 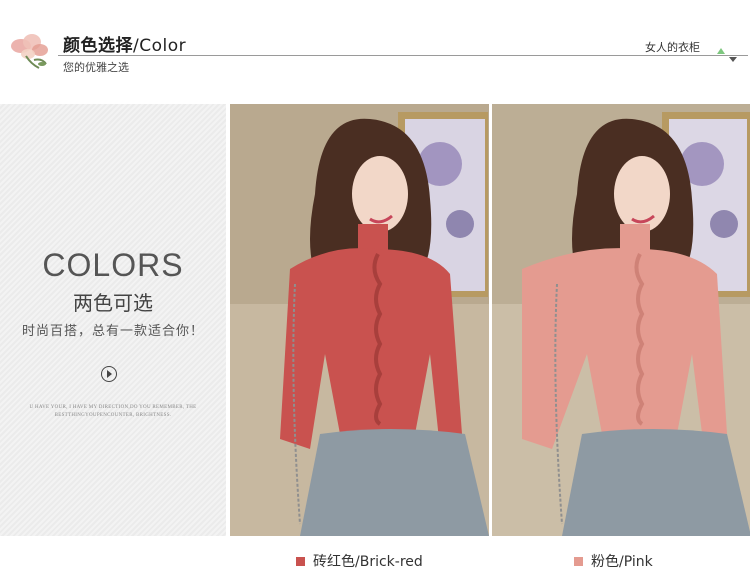 I want to click on caption-brick-red-label: 砖红色/Brick-red, so click(x=368, y=562).